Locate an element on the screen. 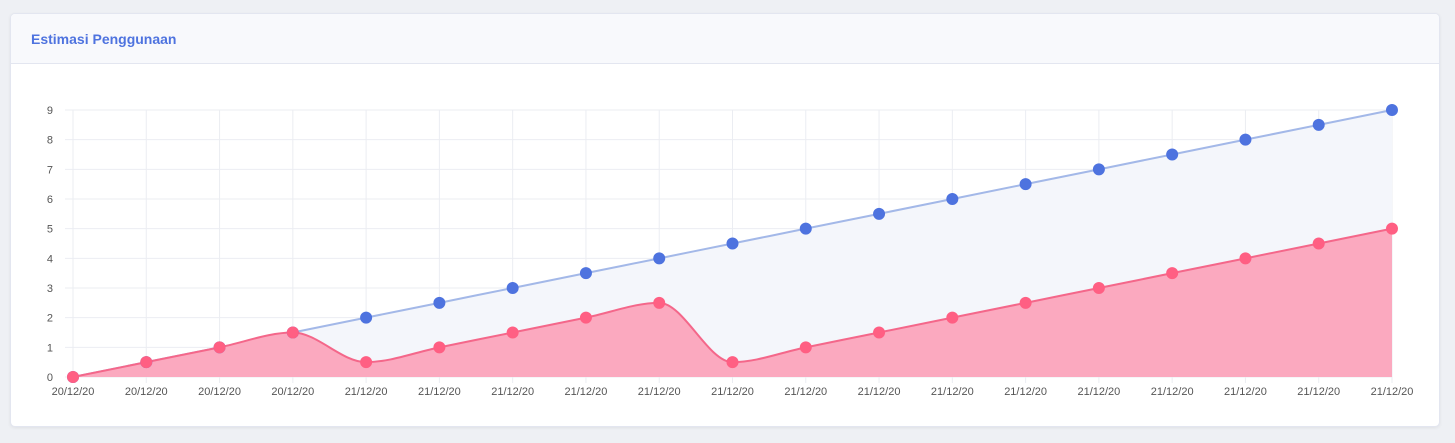 The image size is (1455, 443). y-tick-label: 0 is located at coordinates (50, 378).